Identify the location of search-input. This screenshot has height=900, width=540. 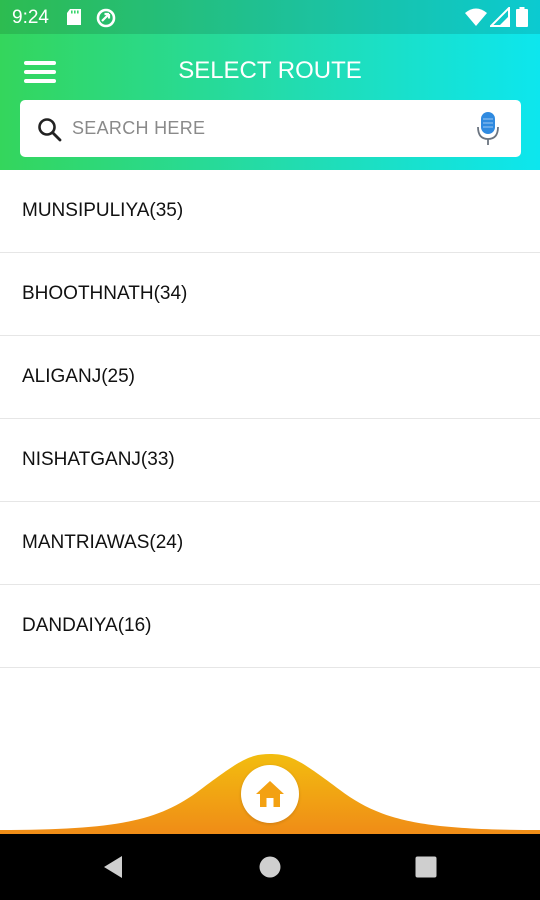
(262, 128).